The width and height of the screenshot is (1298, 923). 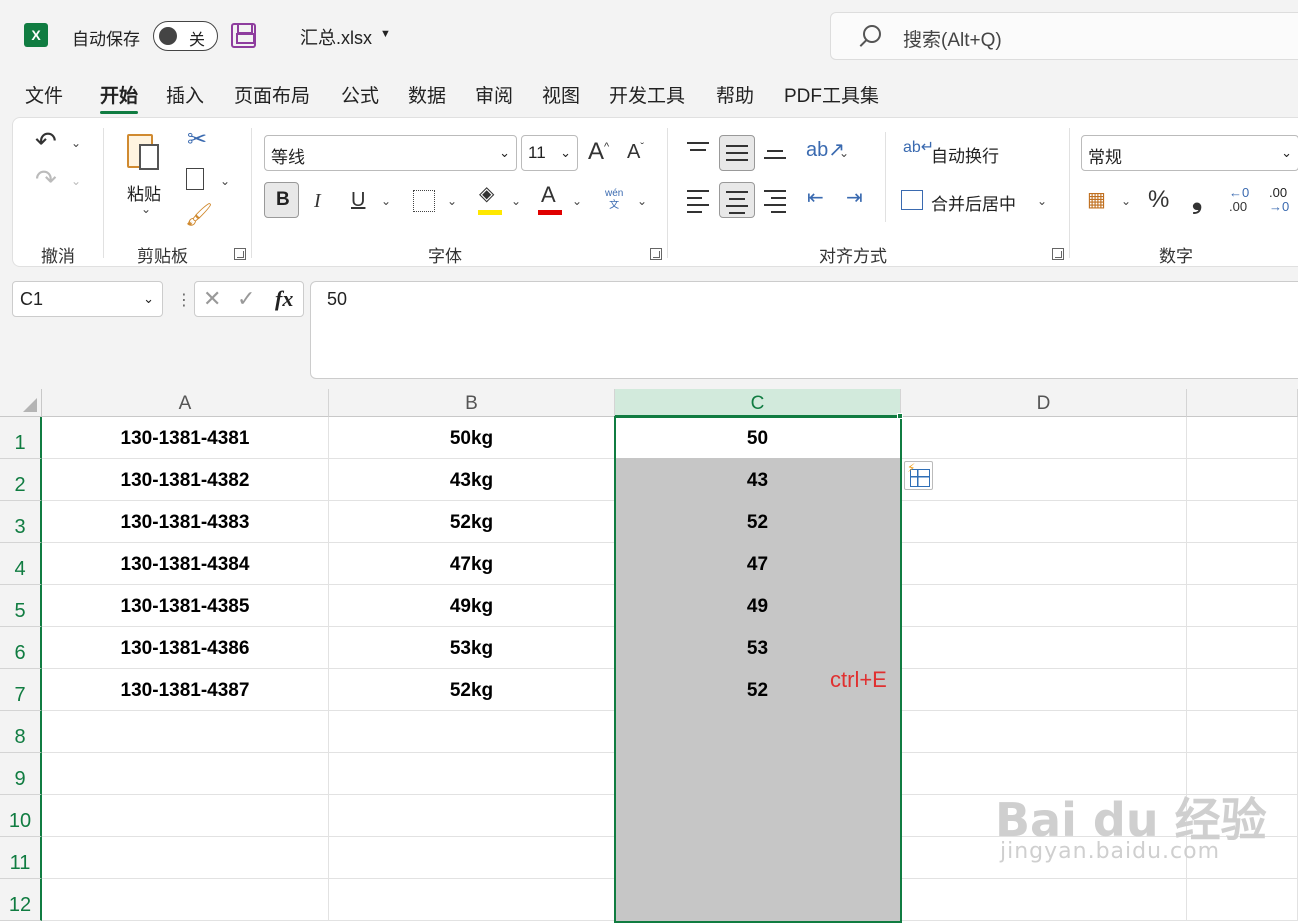 I want to click on row-header: 9, so click(x=21, y=774).